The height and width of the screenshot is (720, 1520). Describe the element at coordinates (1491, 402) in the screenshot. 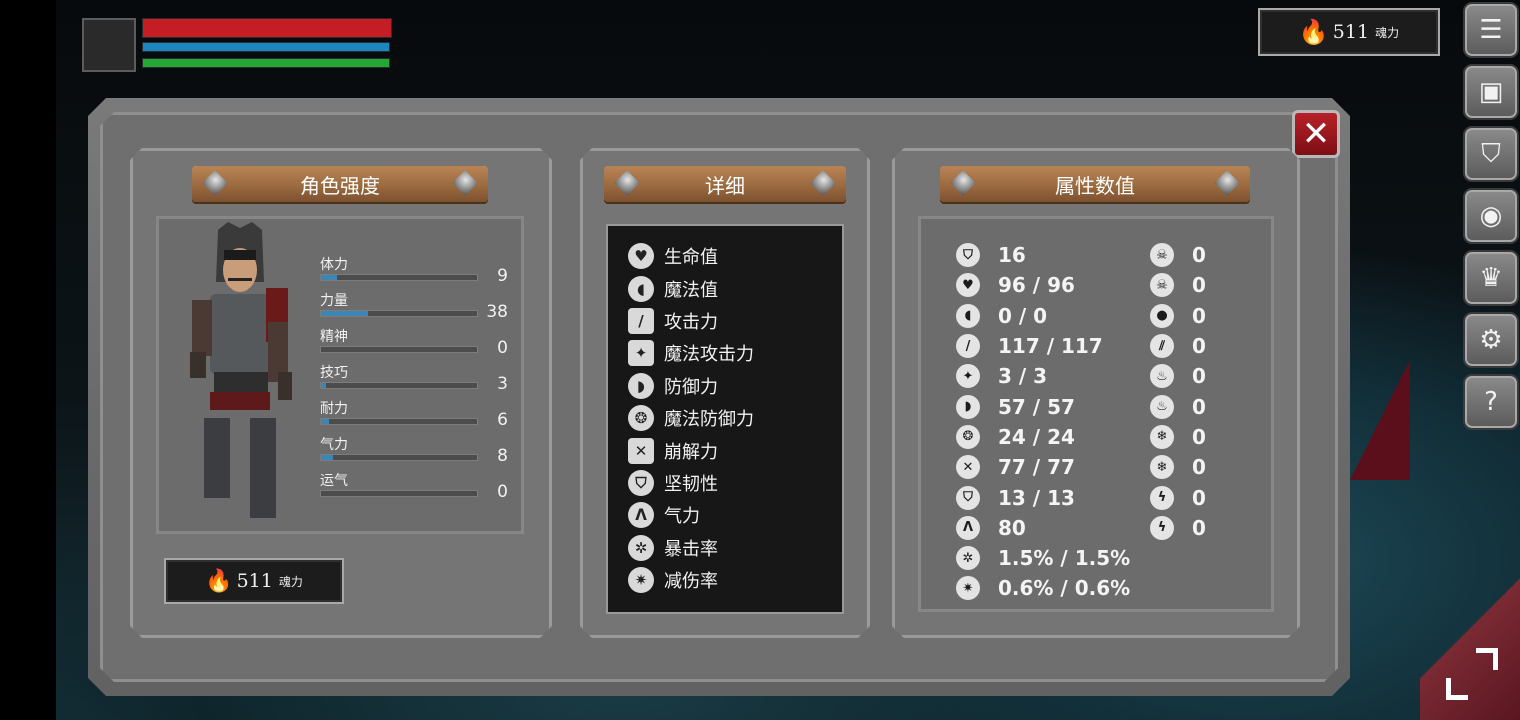

I see `help-button: ?` at that location.